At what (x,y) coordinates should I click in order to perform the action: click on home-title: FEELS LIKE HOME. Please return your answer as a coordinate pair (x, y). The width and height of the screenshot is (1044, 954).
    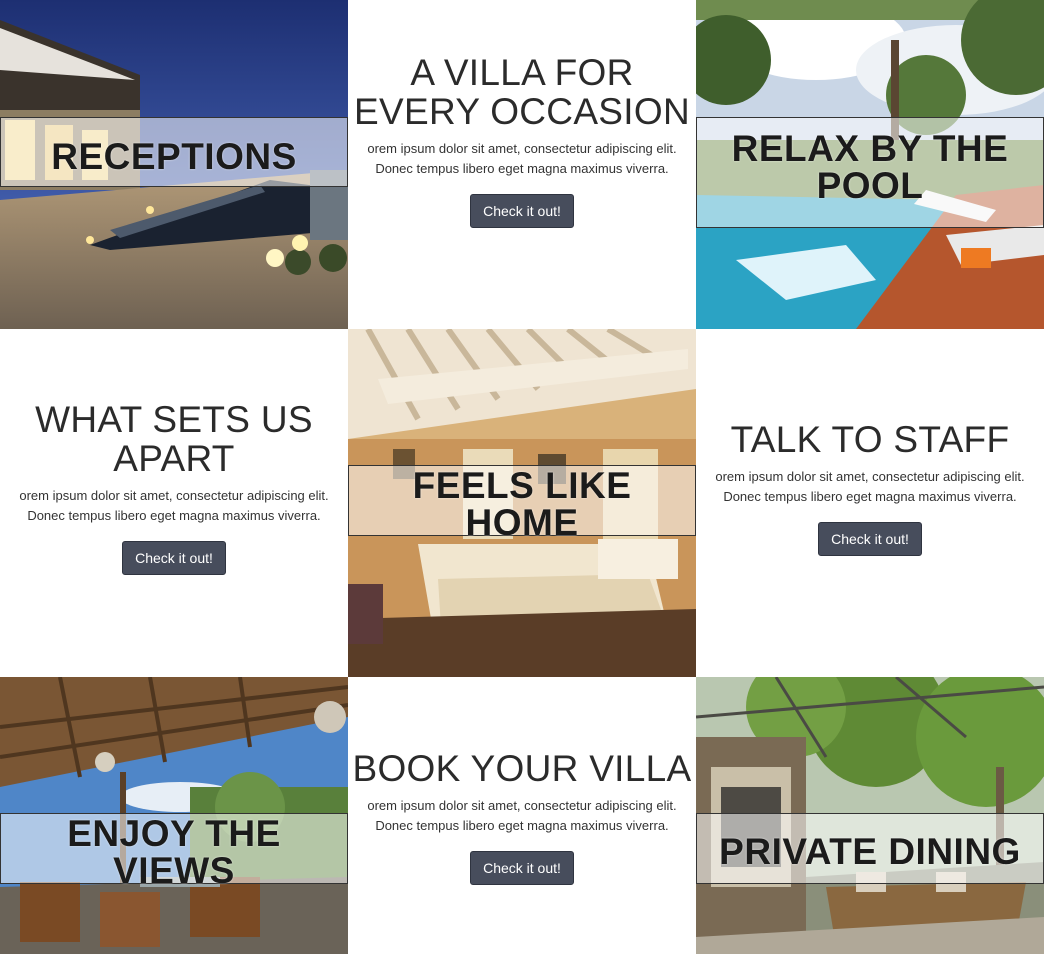
    Looking at the image, I should click on (522, 503).